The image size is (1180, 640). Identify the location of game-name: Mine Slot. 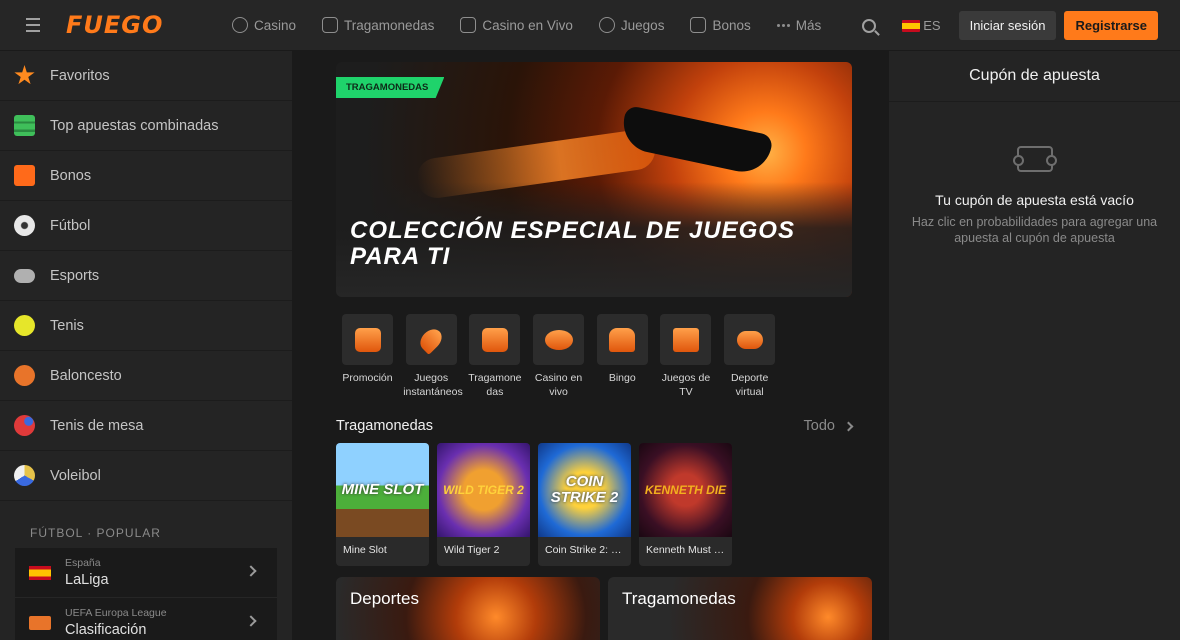
(365, 550).